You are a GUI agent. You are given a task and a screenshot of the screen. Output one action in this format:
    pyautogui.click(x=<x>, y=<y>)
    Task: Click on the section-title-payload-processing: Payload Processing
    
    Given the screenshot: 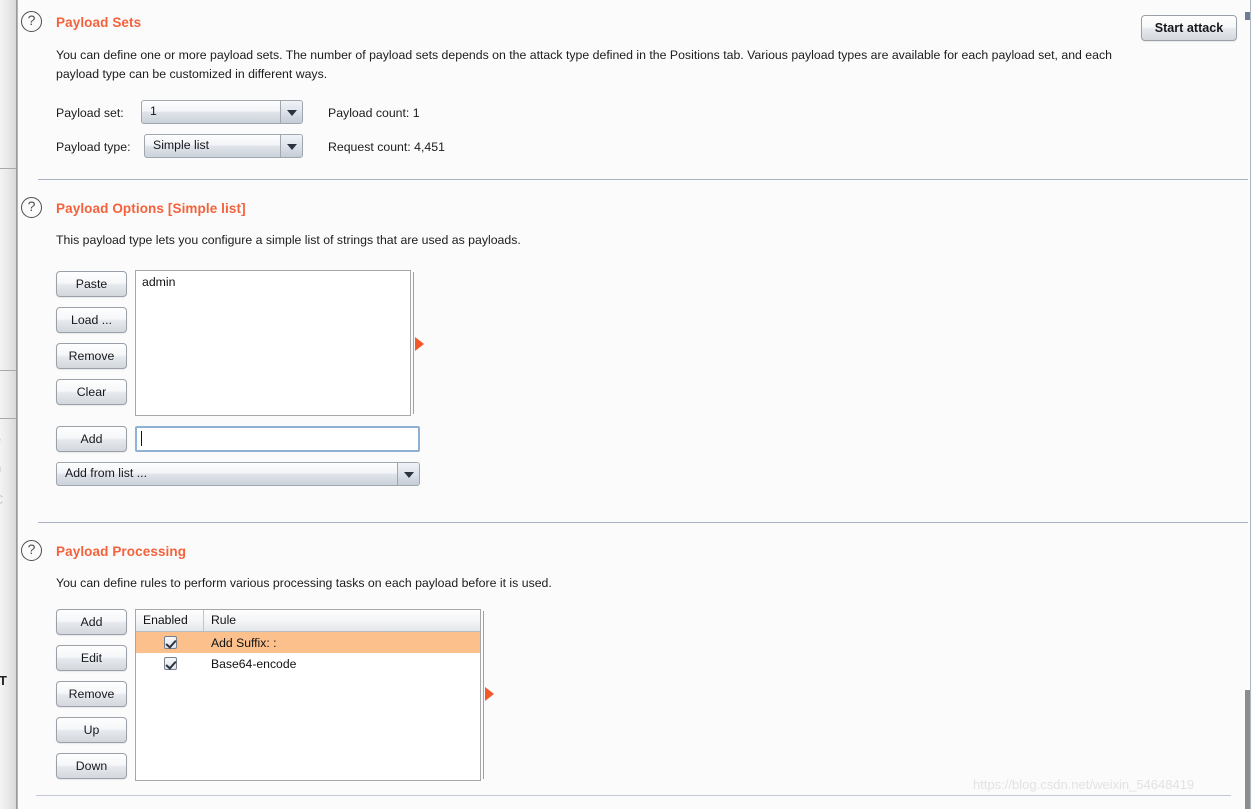 What is the action you would take?
    pyautogui.click(x=121, y=551)
    